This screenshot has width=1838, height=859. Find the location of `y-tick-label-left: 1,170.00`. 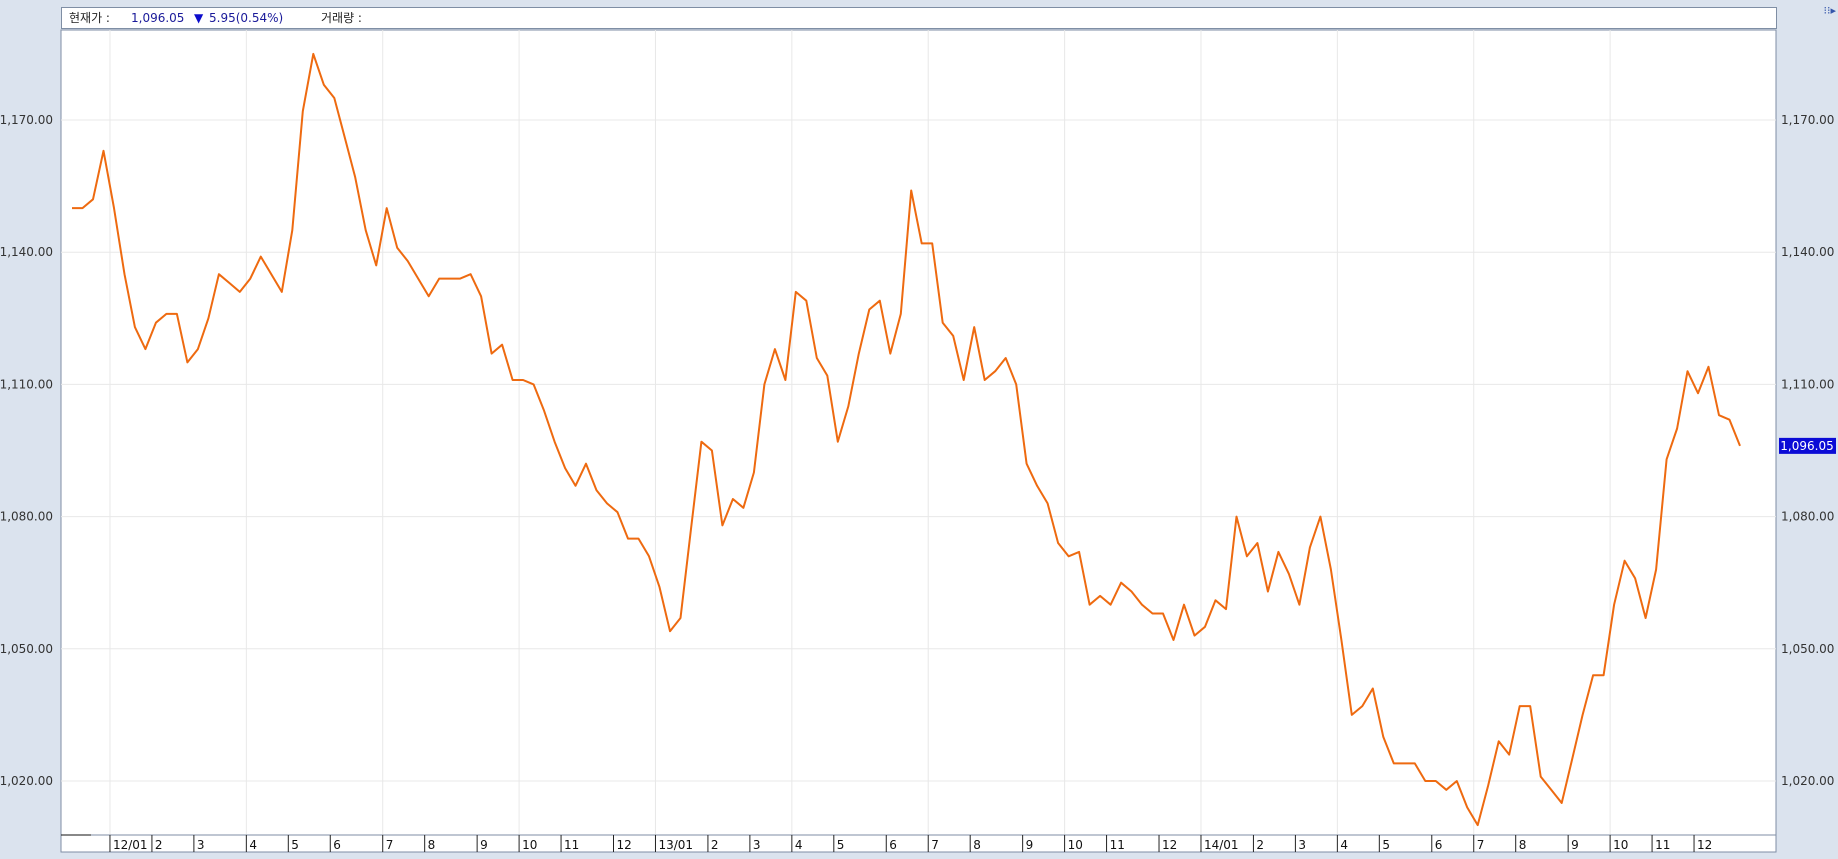

y-tick-label-left: 1,170.00 is located at coordinates (26, 120).